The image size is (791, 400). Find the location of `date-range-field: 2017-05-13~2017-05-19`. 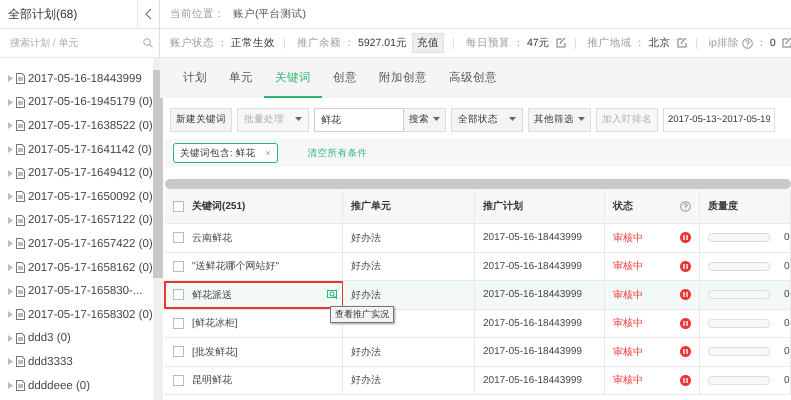

date-range-field: 2017-05-13~2017-05-19 is located at coordinates (719, 120).